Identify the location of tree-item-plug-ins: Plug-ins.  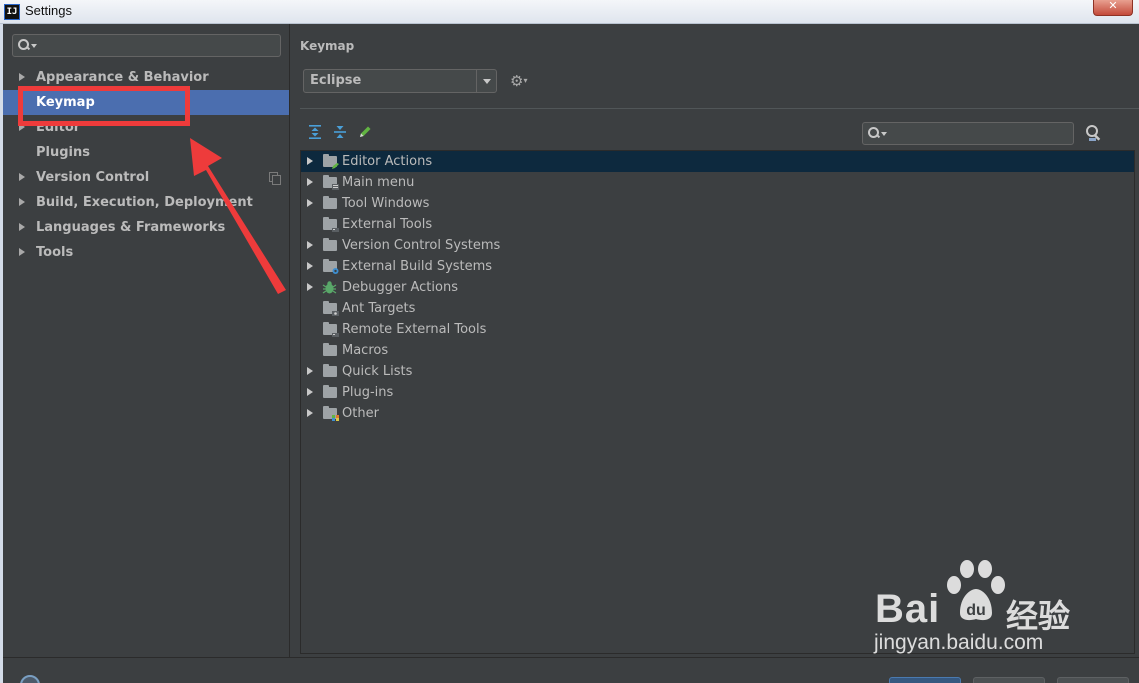
(717, 392).